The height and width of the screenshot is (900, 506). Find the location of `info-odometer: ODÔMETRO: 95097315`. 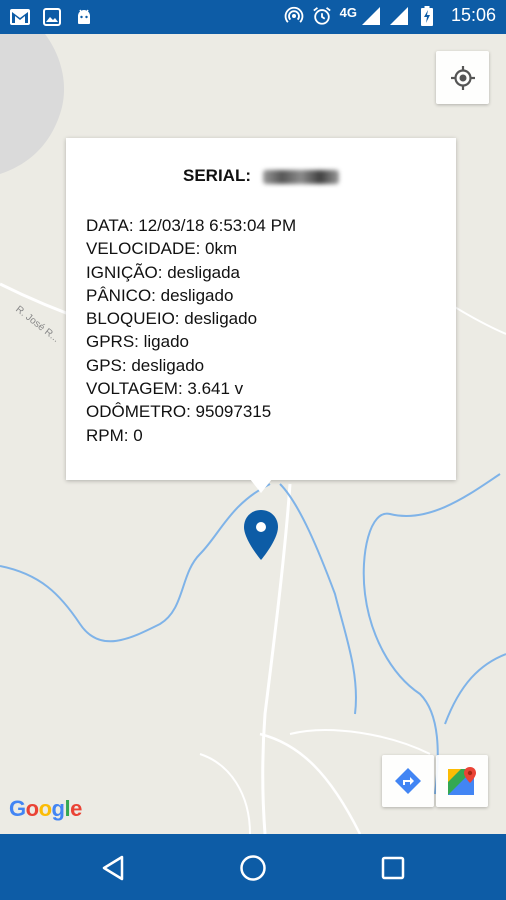

info-odometer: ODÔMETRO: 95097315 is located at coordinates (179, 412).